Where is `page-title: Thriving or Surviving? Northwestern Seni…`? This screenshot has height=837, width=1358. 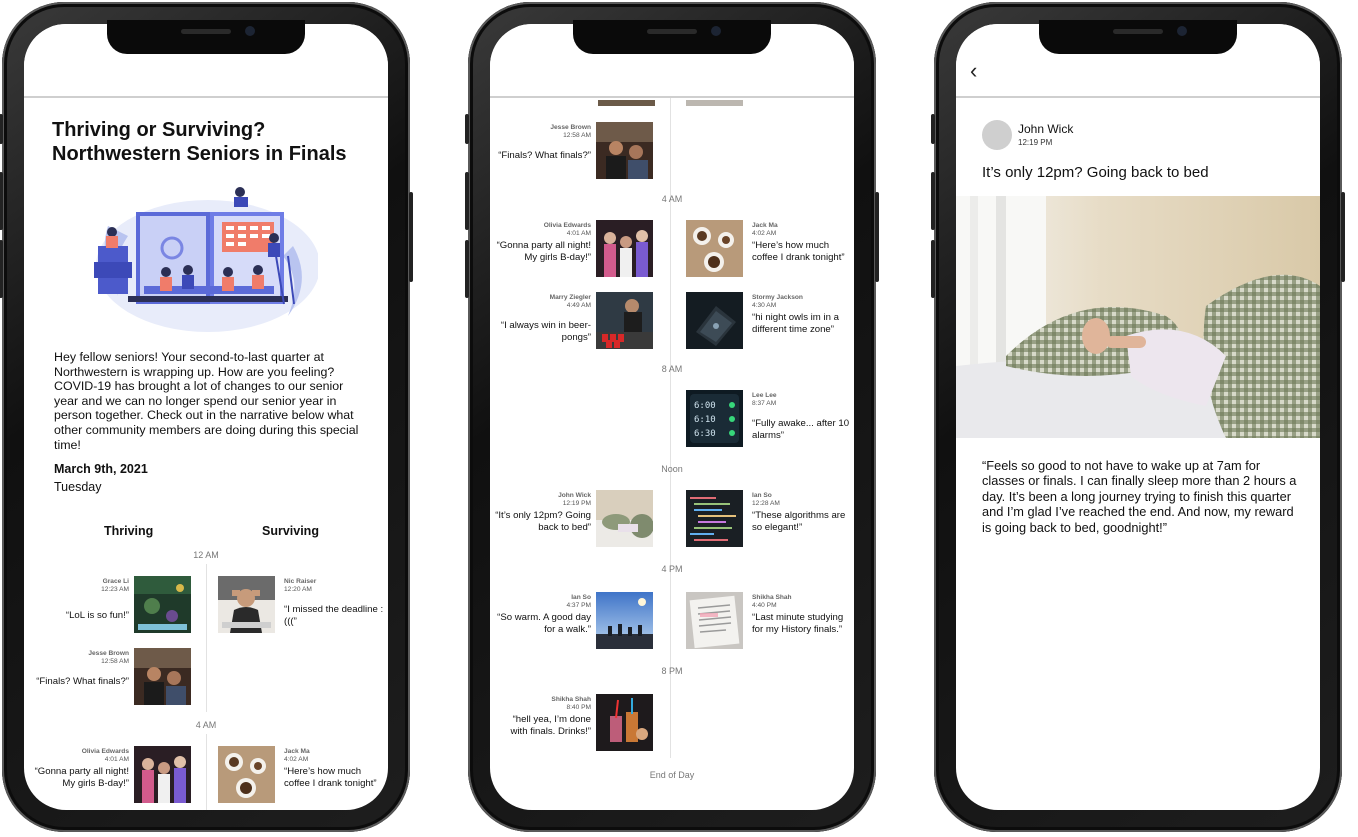 page-title: Thriving or Surviving? Northwestern Seni… is located at coordinates (199, 142).